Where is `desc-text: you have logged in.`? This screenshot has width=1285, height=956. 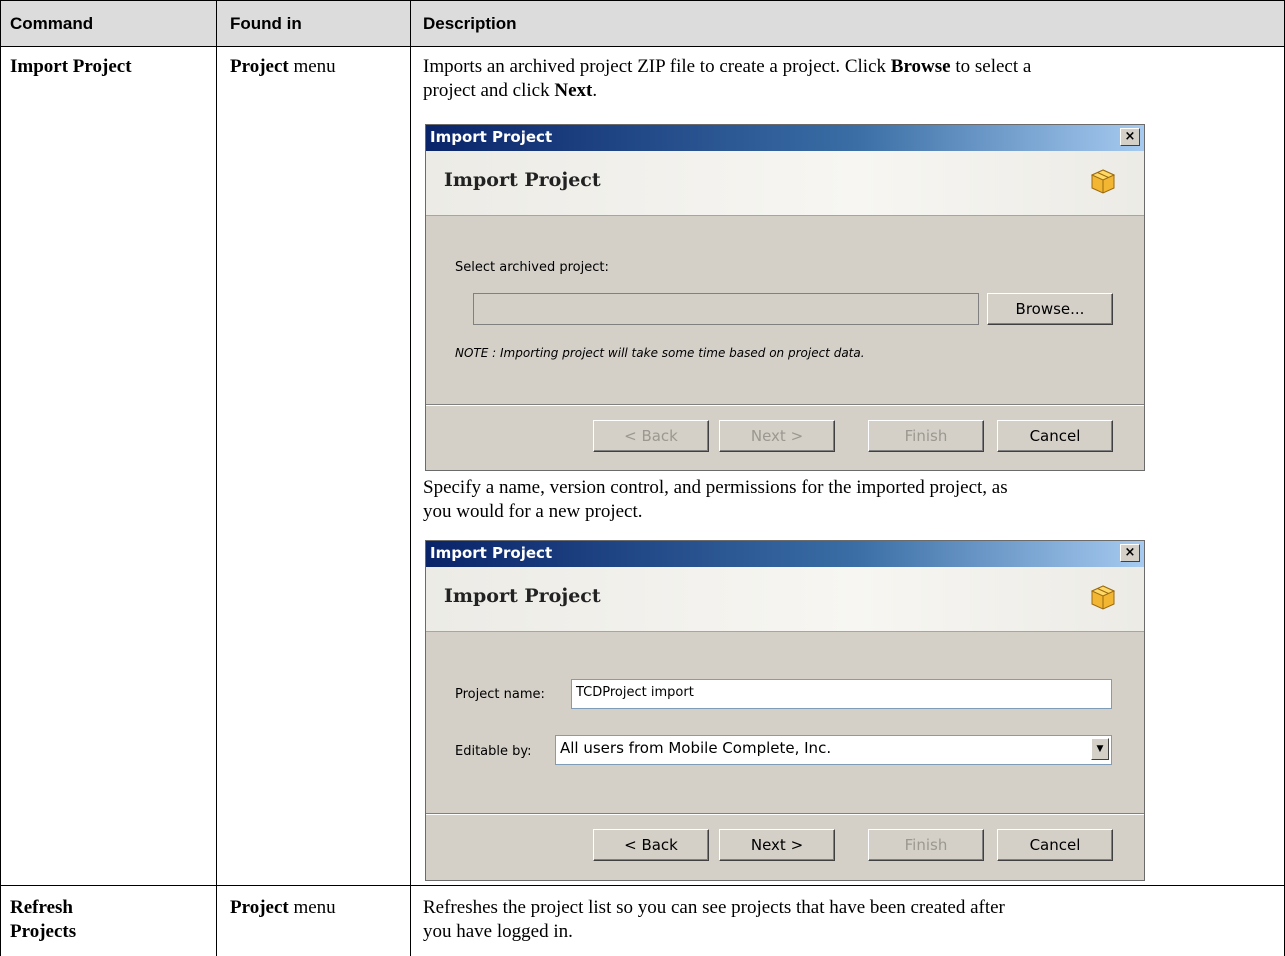 desc-text: you have logged in. is located at coordinates (498, 931).